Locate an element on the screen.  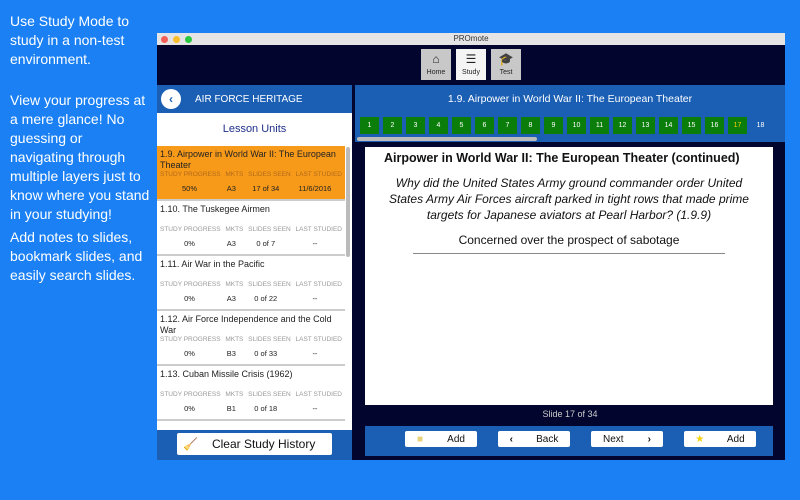
study-tab: ☰ Study is located at coordinates (471, 64).